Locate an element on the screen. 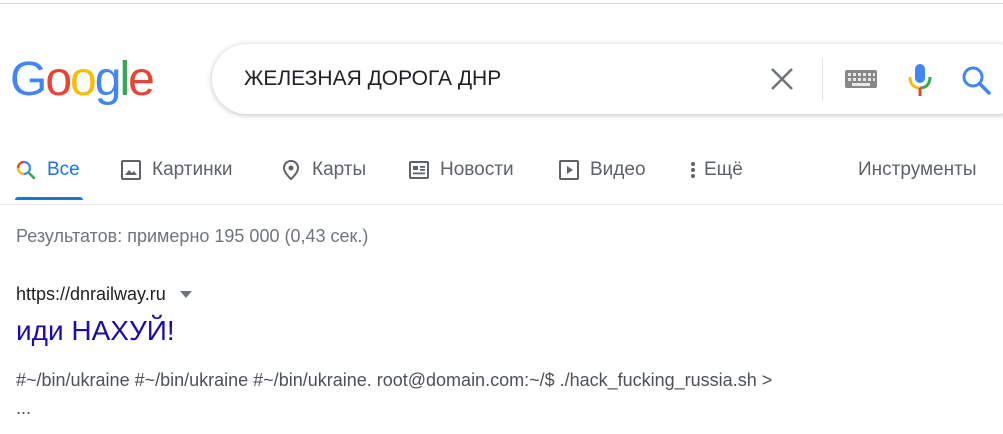 This screenshot has height=434, width=1003. logo-letter-e: e is located at coordinates (141, 79).